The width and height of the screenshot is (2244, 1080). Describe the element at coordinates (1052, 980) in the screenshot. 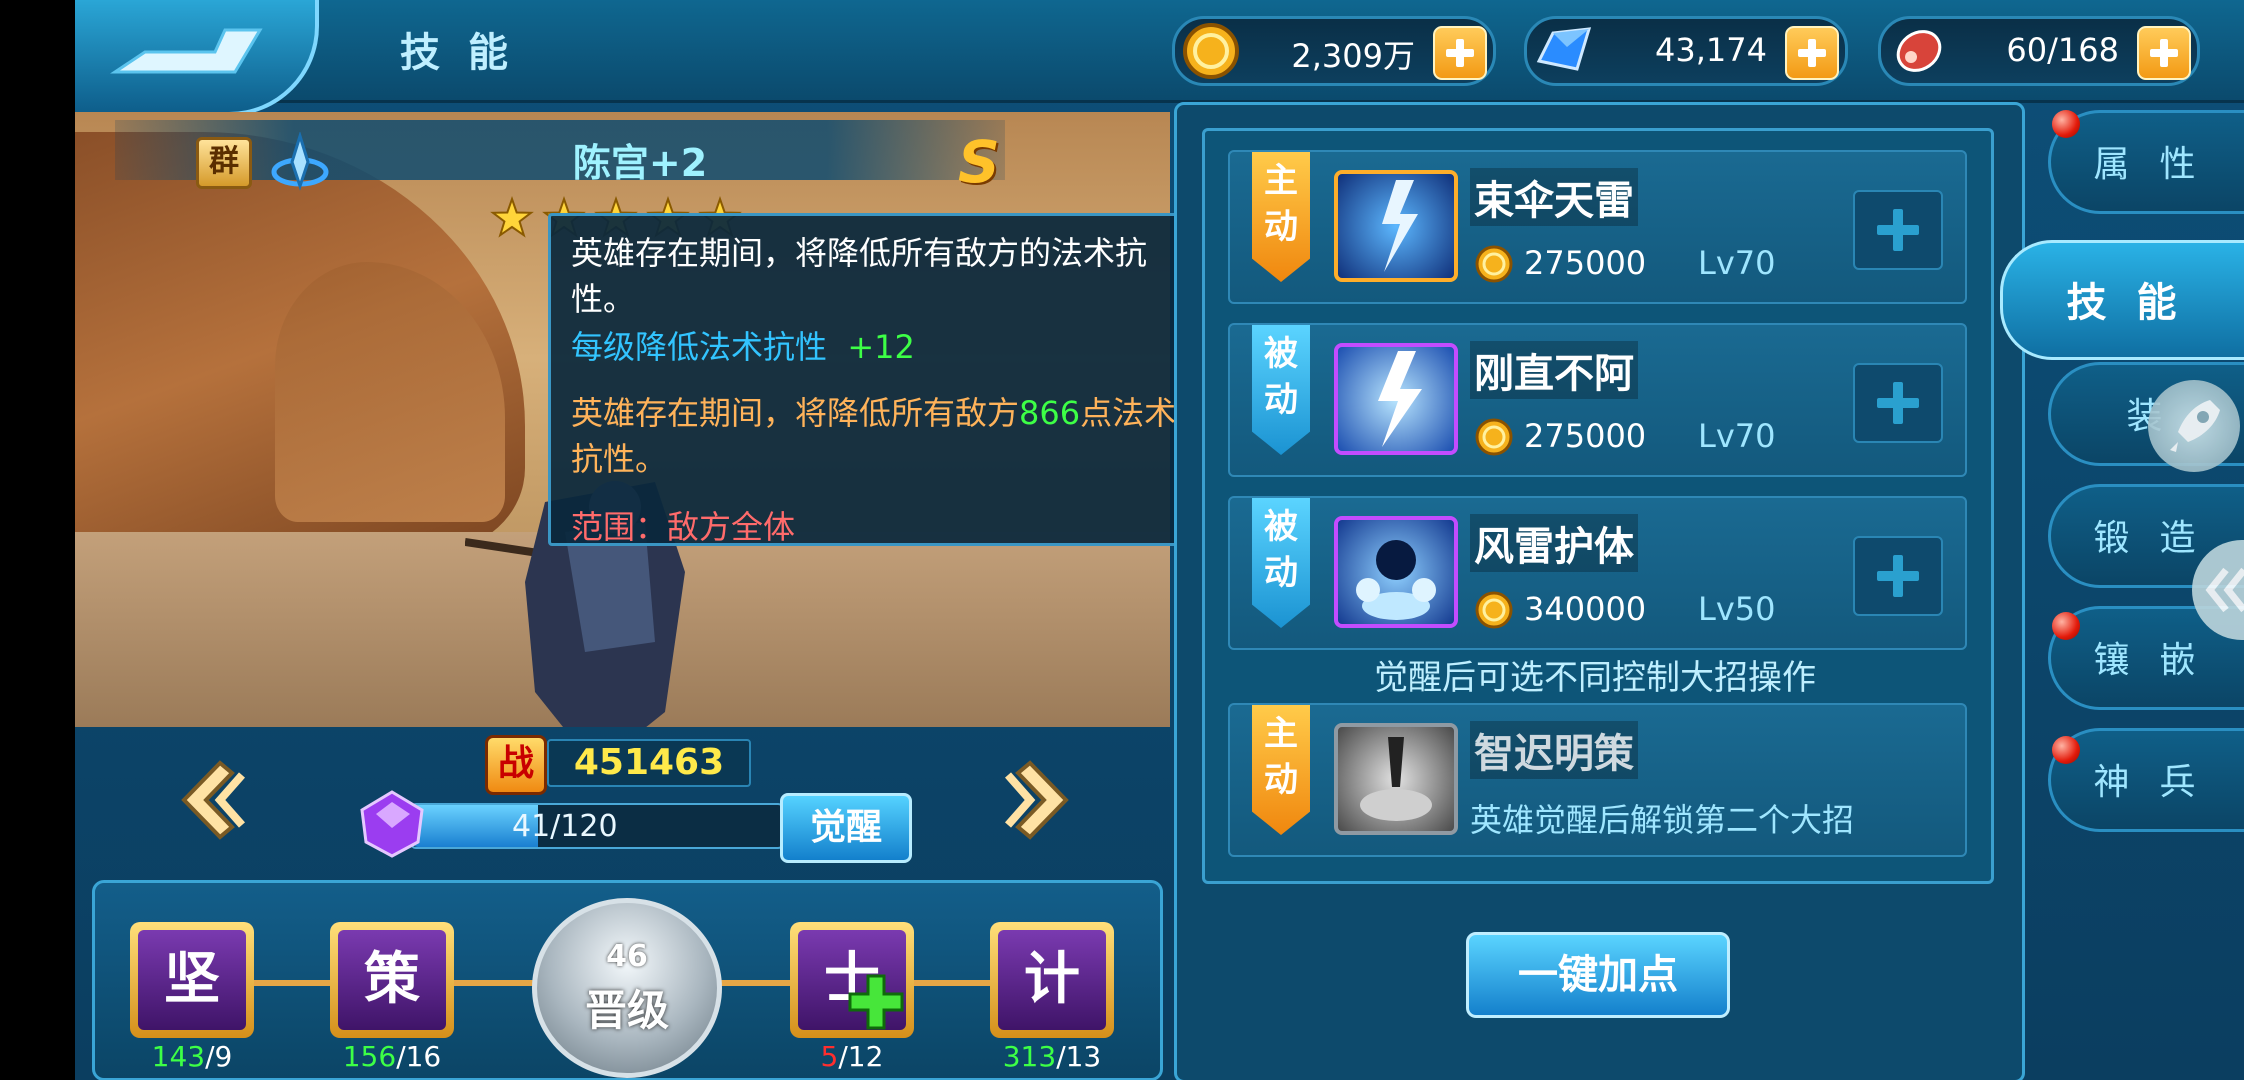

I see `talent-label: 计` at that location.